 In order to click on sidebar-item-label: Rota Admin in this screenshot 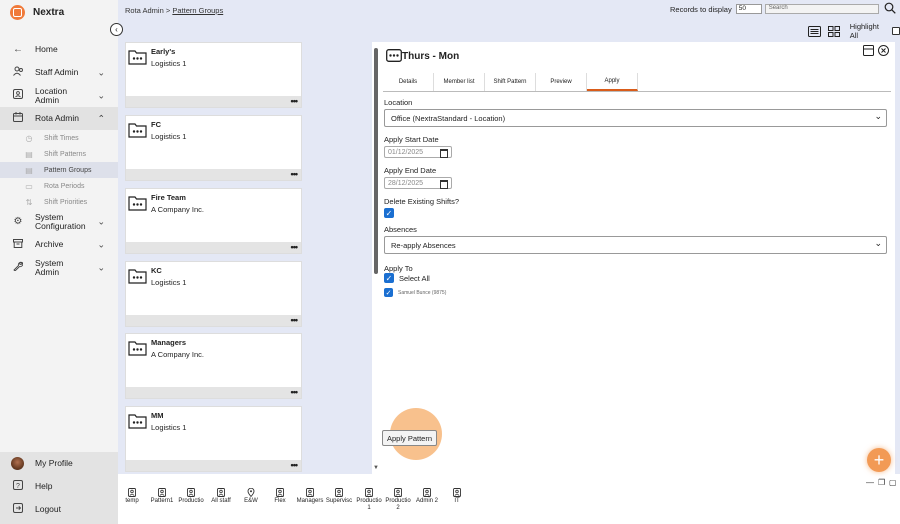, I will do `click(57, 118)`.